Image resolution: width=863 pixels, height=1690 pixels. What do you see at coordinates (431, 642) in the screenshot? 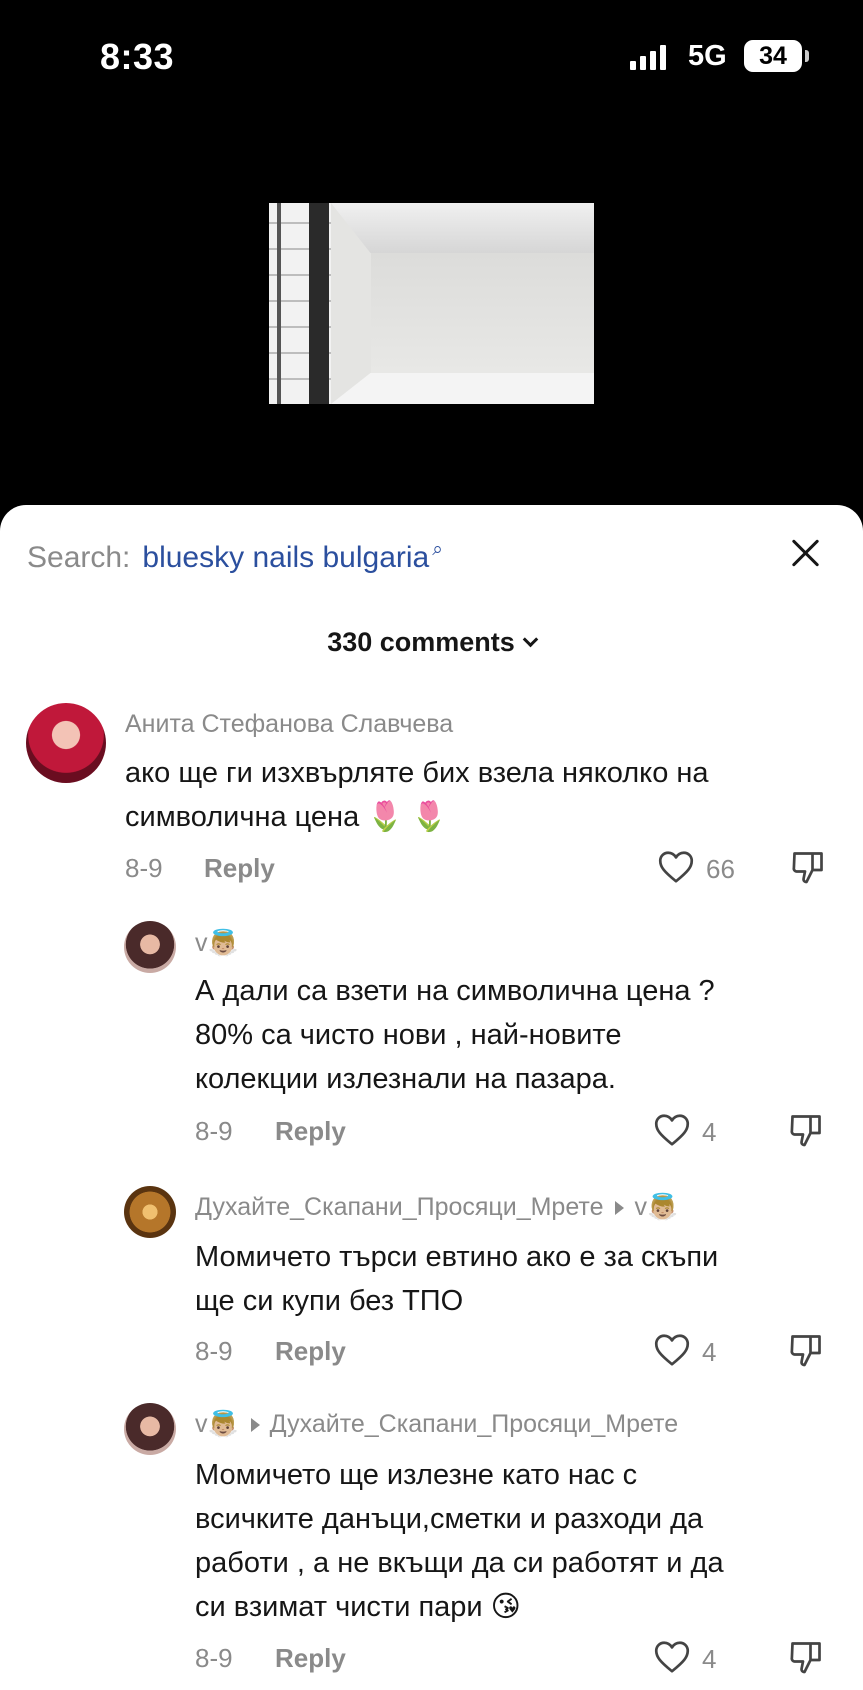
I see `comments-count: 330 comments` at bounding box center [431, 642].